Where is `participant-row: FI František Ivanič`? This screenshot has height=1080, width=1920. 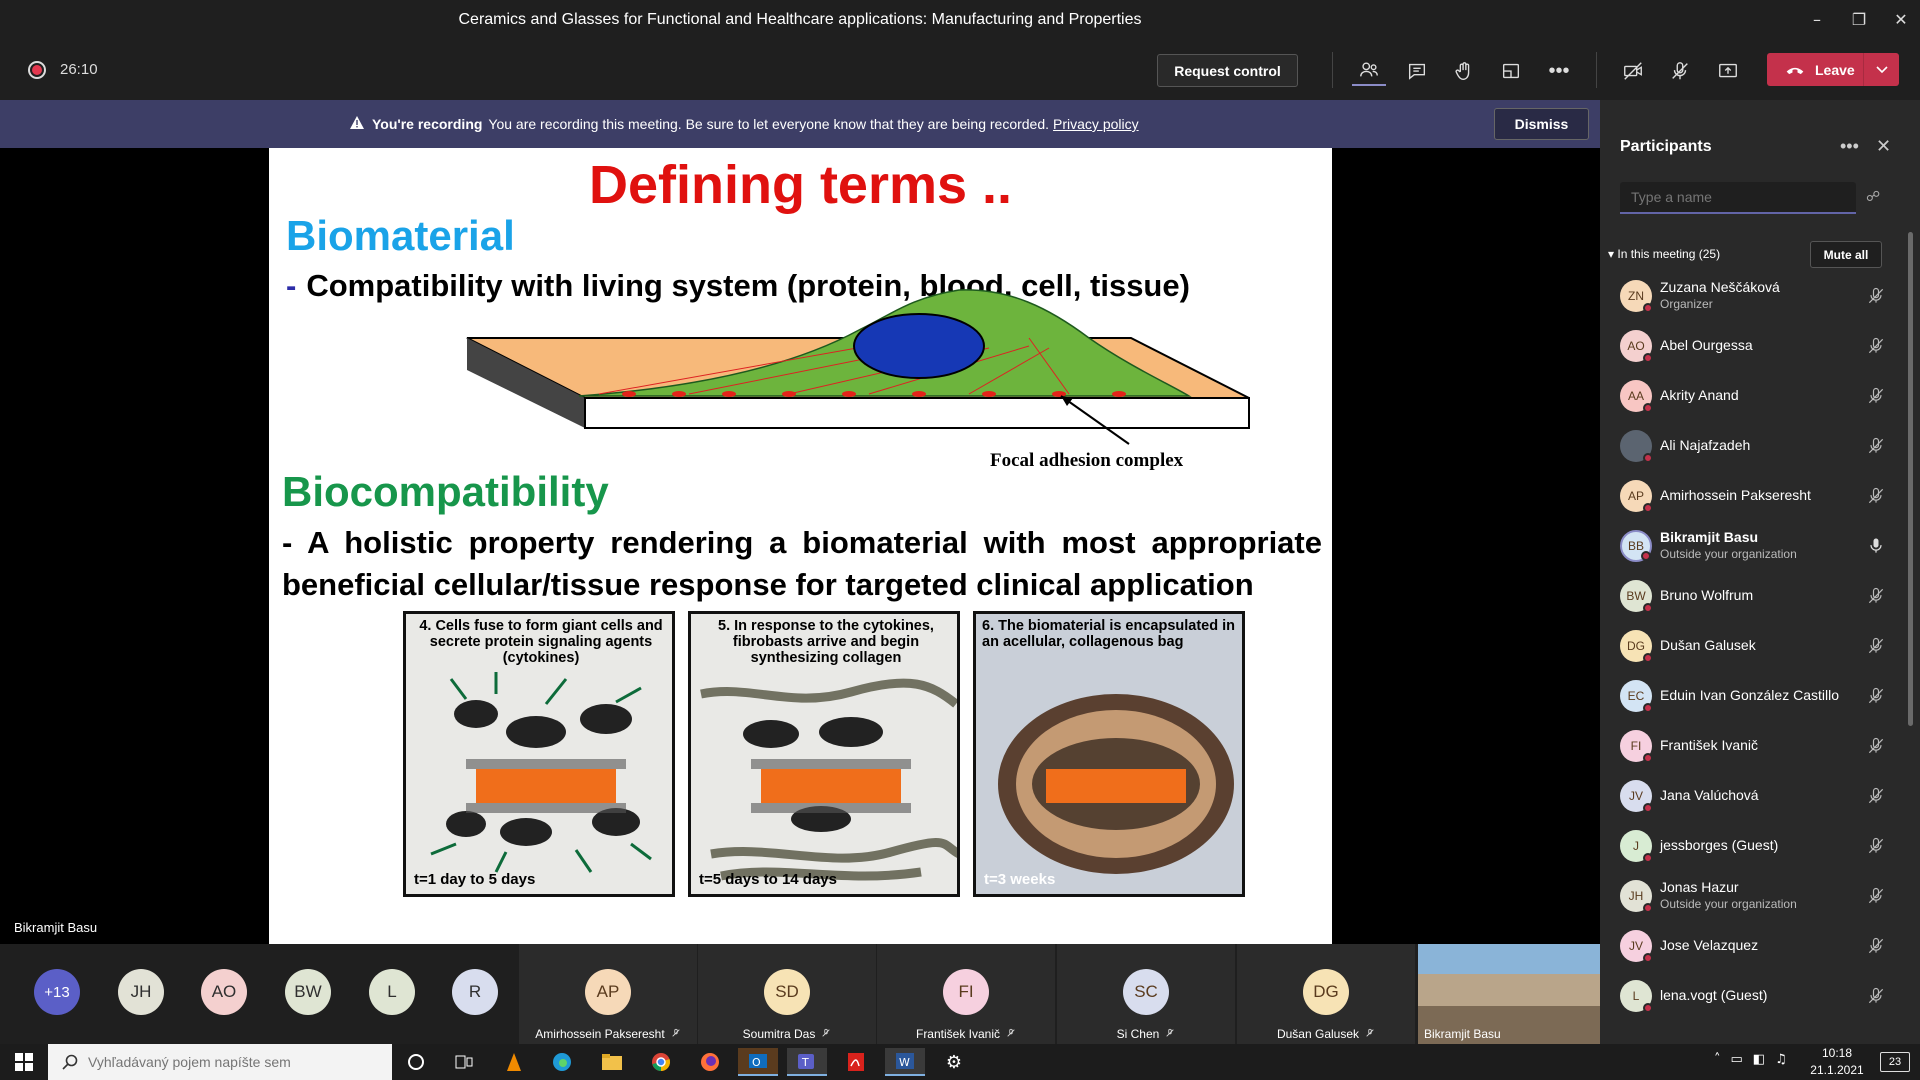
participant-row: FI František Ivanič is located at coordinates (1755, 746).